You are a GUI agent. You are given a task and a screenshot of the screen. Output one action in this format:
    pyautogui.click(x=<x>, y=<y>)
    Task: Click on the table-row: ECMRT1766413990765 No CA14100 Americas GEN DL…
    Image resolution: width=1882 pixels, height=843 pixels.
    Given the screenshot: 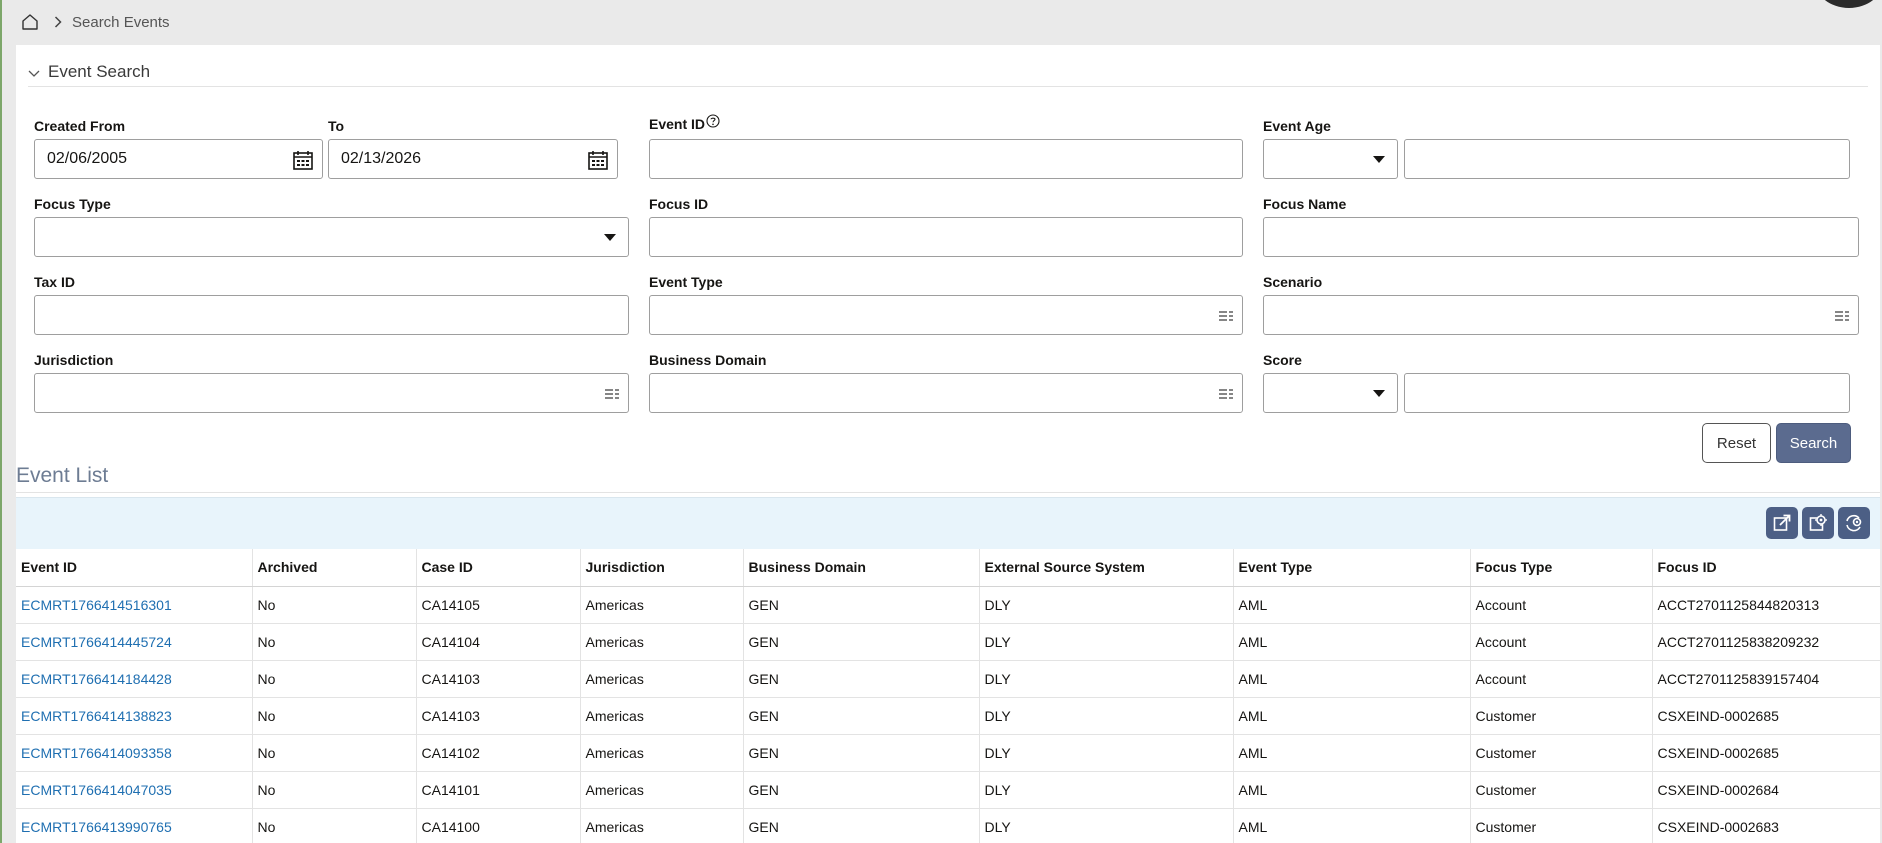 What is the action you would take?
    pyautogui.click(x=948, y=825)
    